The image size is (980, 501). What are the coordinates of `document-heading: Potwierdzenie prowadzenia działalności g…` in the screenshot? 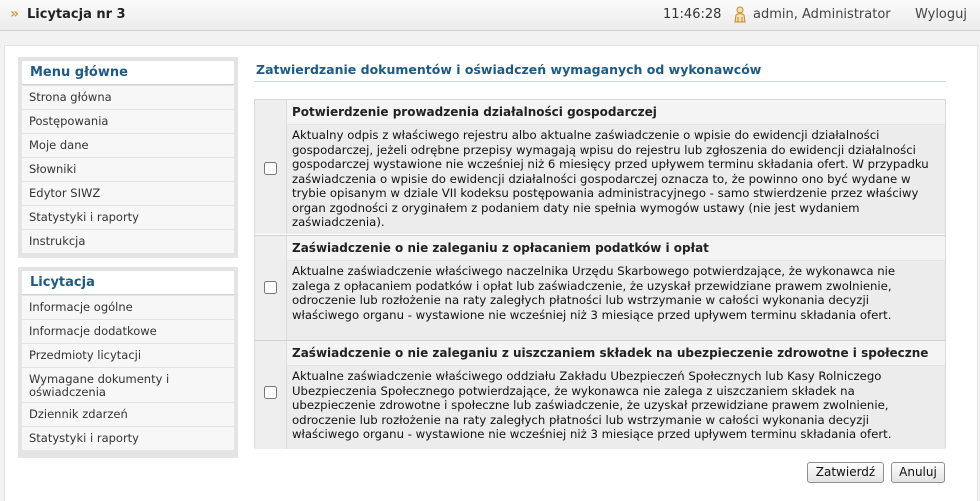 It's located at (616, 112).